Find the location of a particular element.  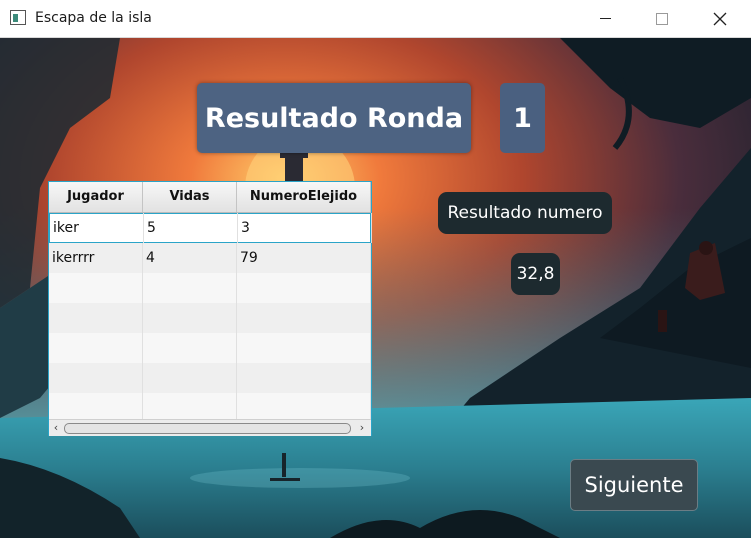

cell-numero: 3 is located at coordinates (305, 228).